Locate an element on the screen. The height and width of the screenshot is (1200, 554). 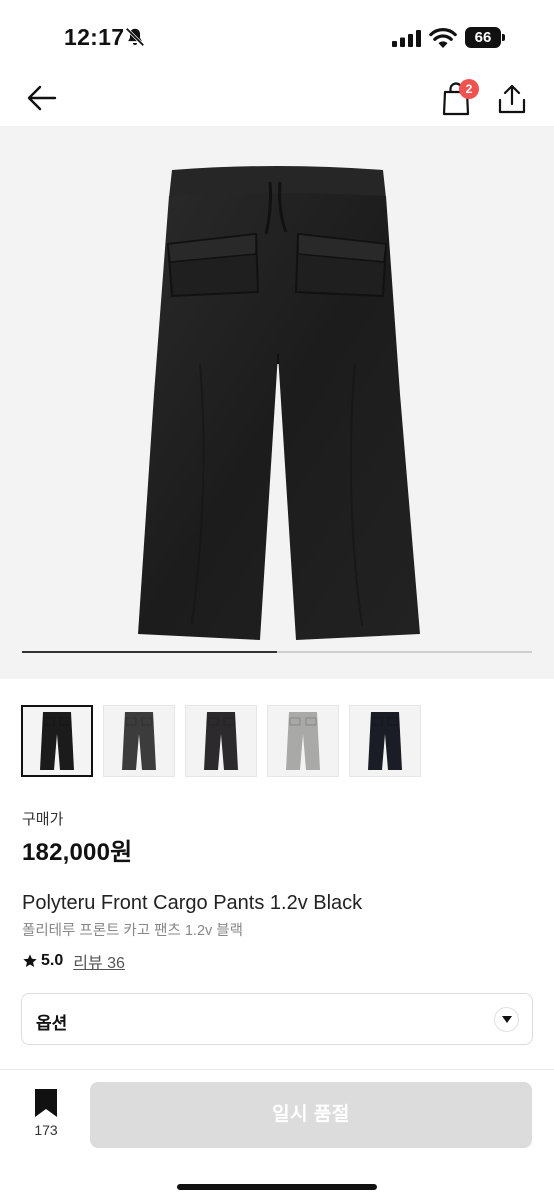
option-dropdown: 옵션 is located at coordinates (277, 1019).